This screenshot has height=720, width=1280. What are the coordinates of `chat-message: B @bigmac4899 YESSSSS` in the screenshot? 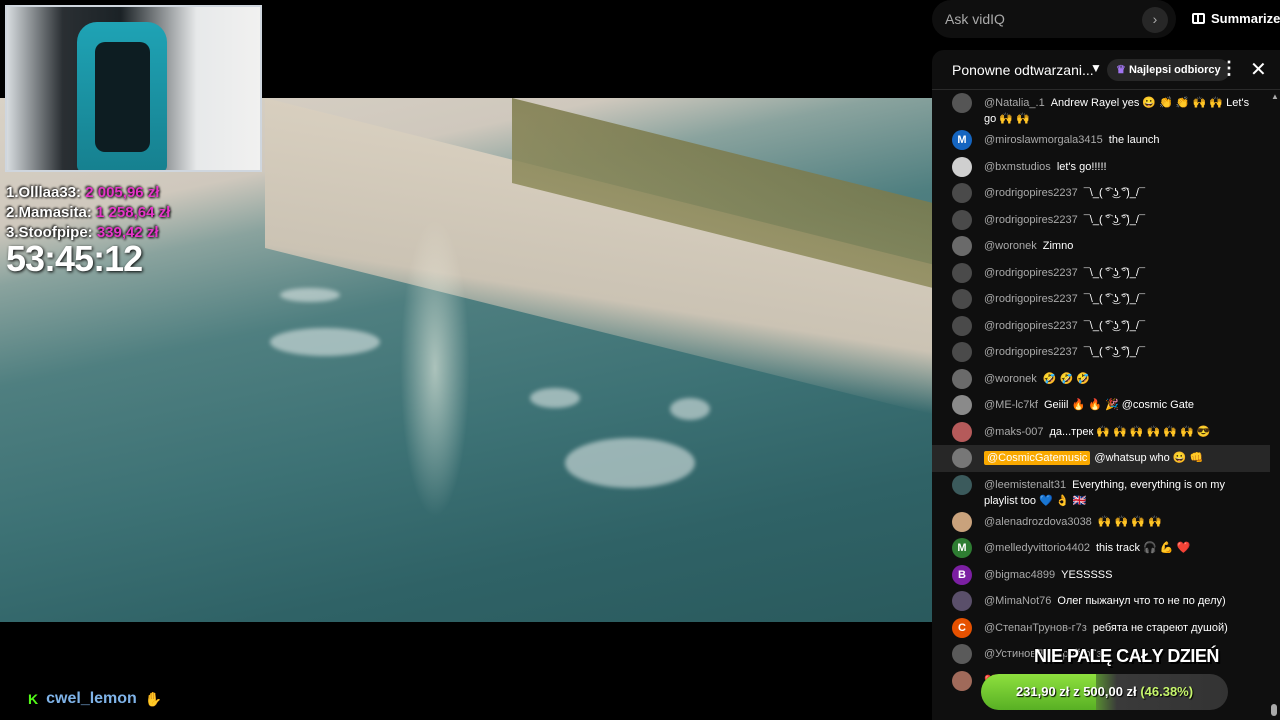 It's located at (1101, 575).